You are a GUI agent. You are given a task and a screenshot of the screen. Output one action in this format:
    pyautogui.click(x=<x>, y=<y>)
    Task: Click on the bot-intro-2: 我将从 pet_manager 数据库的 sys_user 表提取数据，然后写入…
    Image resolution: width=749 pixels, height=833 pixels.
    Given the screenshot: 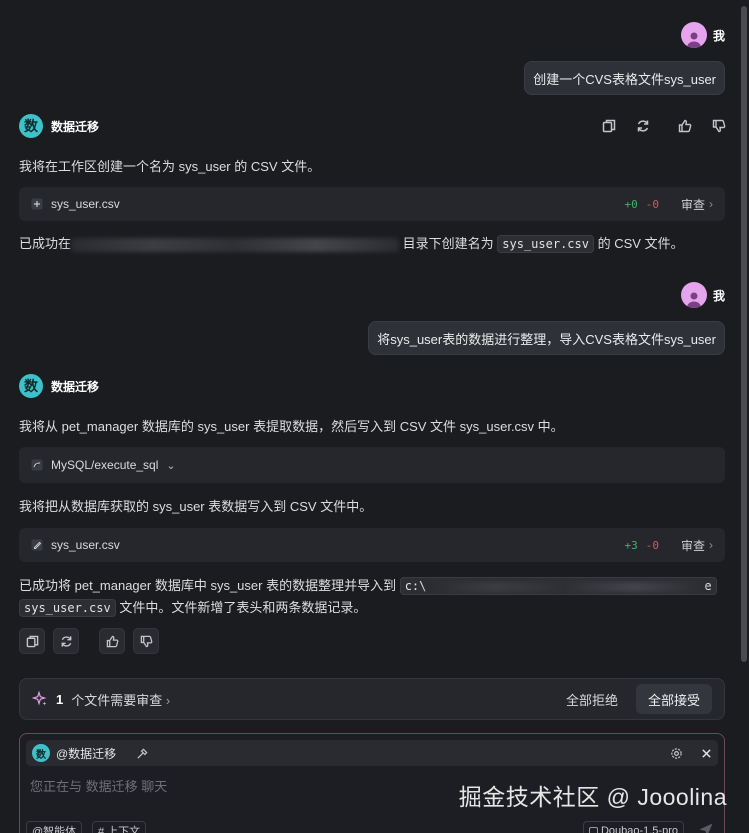 What is the action you would take?
    pyautogui.click(x=291, y=426)
    